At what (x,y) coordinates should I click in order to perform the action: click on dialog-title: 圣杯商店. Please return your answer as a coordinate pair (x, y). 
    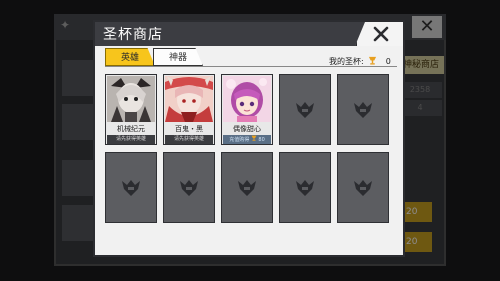
    Looking at the image, I should click on (133, 35).